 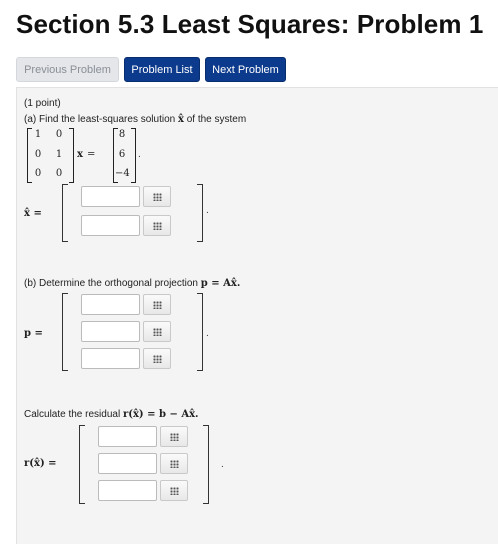 I want to click on points-label: (1 point), so click(x=42, y=103).